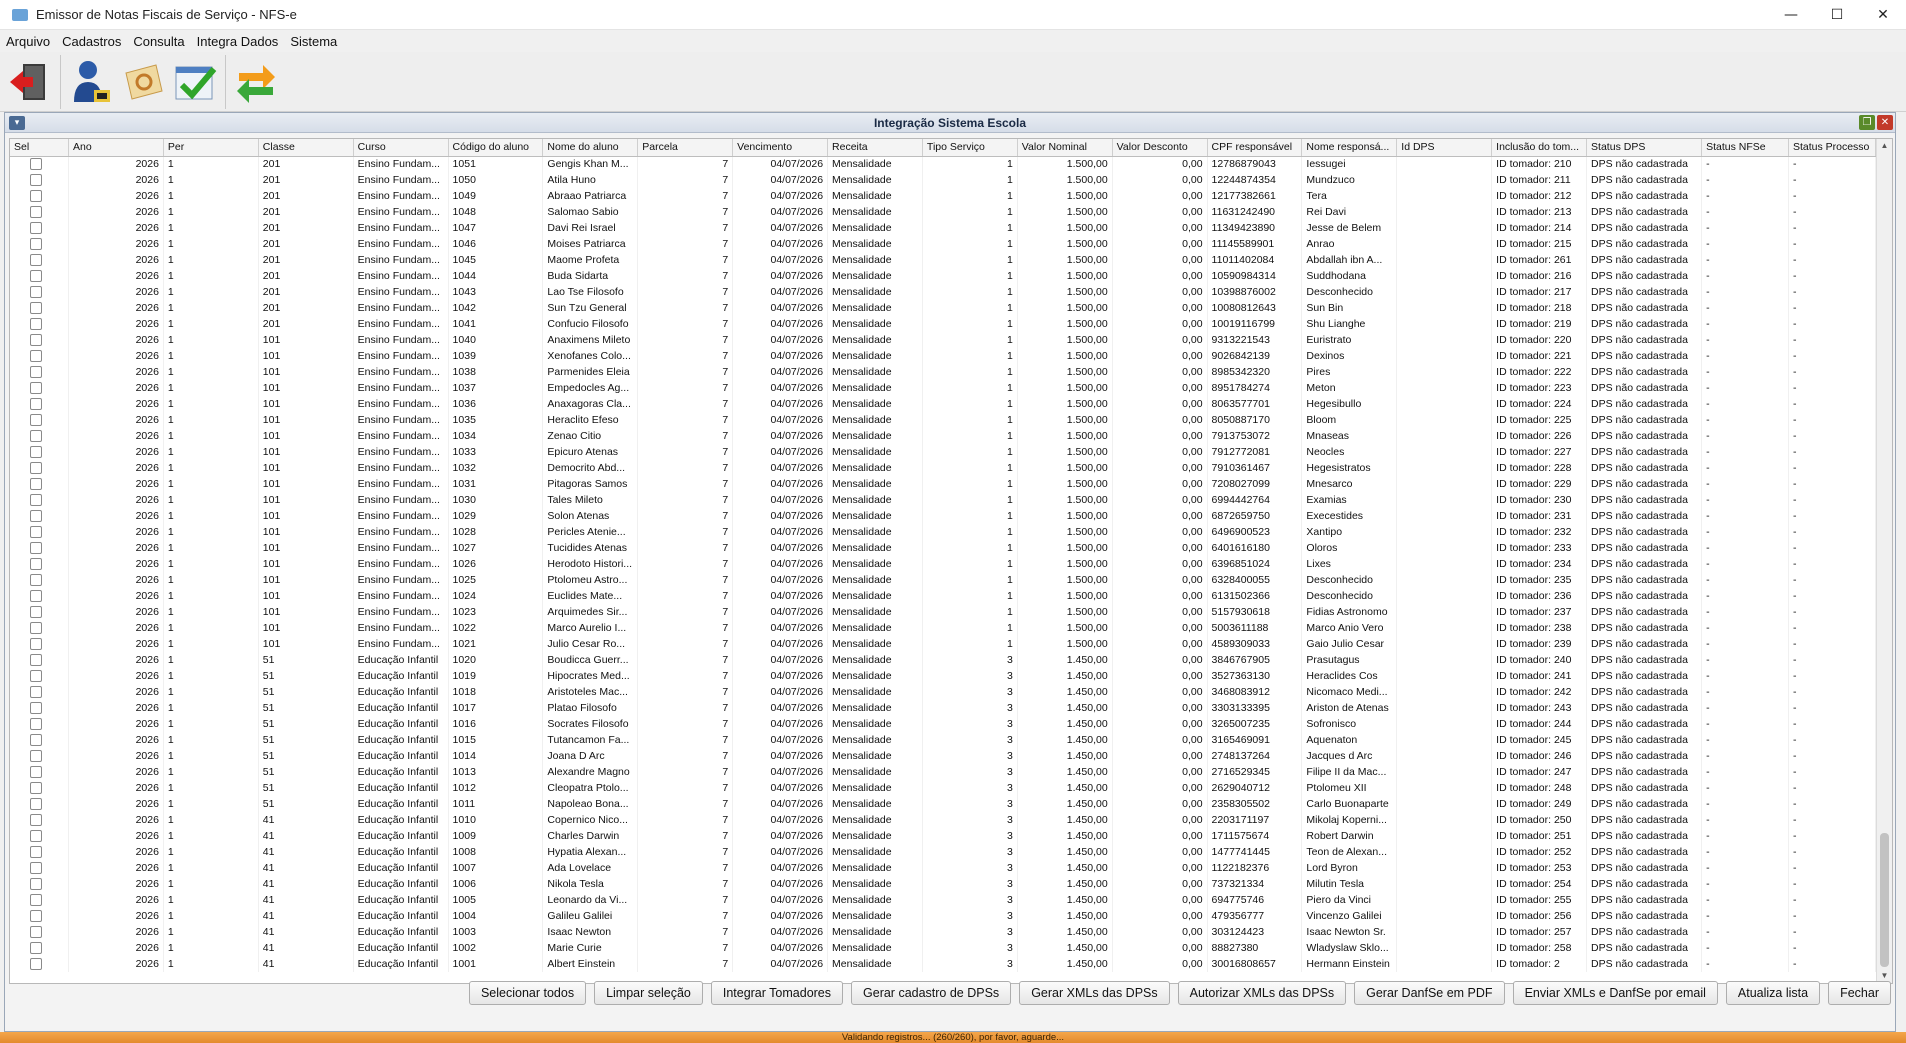 The width and height of the screenshot is (1906, 1043). Describe the element at coordinates (195, 82) in the screenshot. I see `checklist-button` at that location.